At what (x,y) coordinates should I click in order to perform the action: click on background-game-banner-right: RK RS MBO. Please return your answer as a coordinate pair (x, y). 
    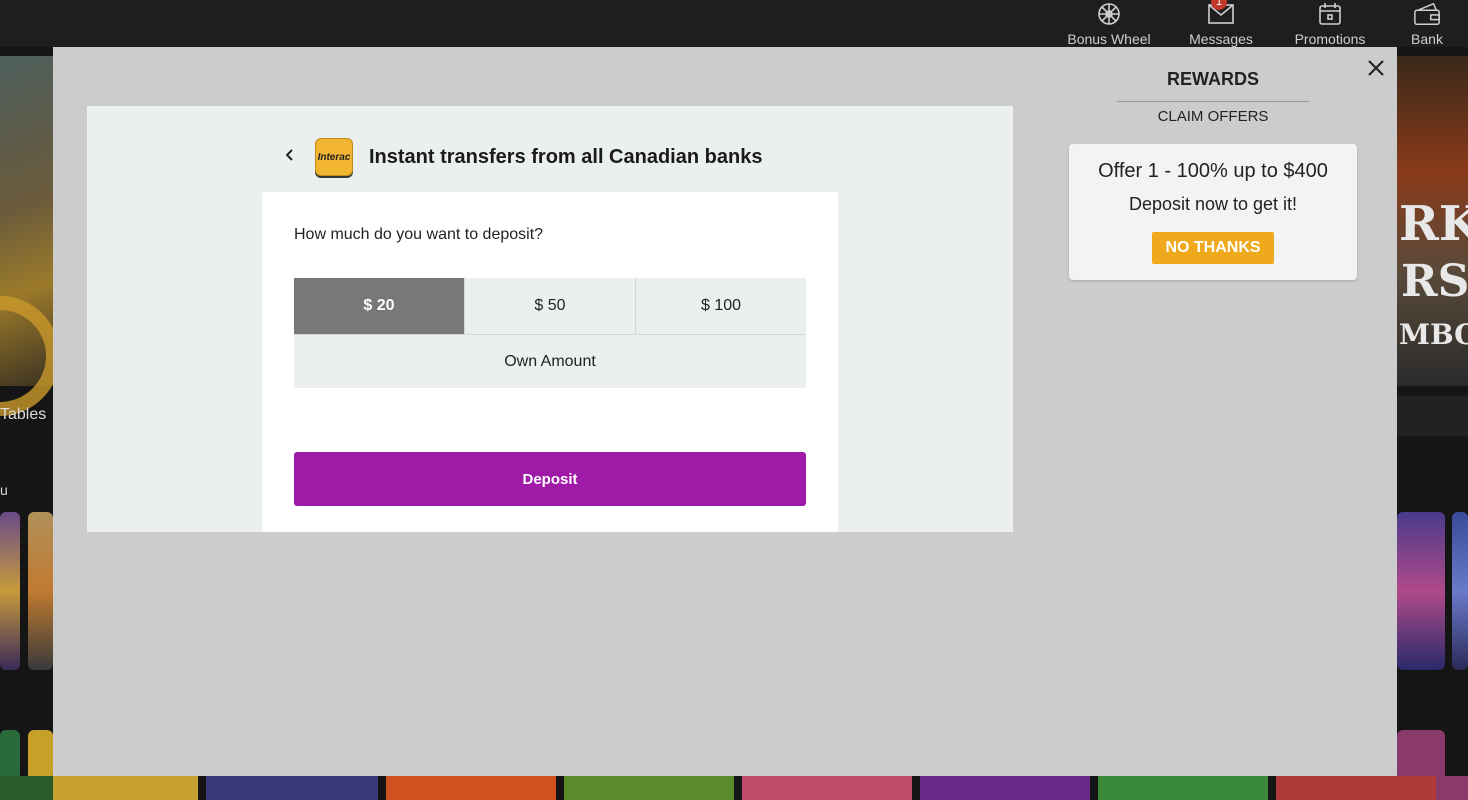
    Looking at the image, I should click on (1432, 221).